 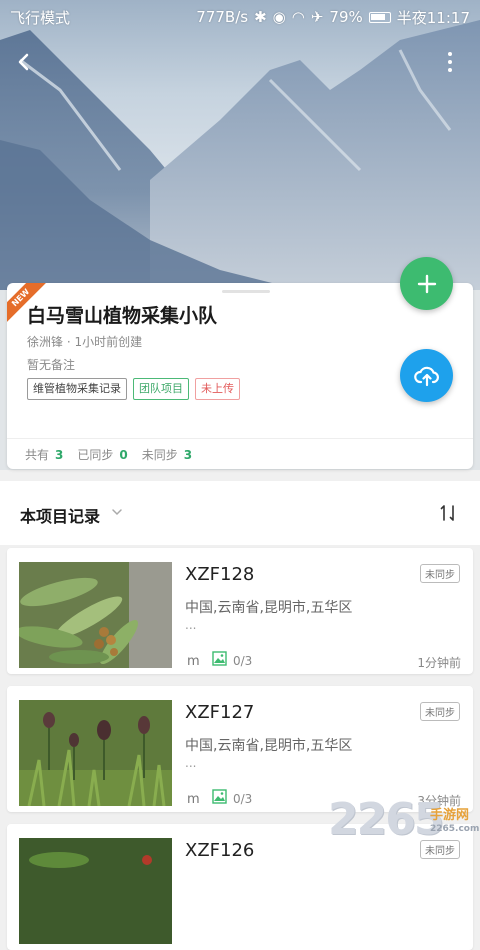 I want to click on record-code: XZF128, so click(x=220, y=574).